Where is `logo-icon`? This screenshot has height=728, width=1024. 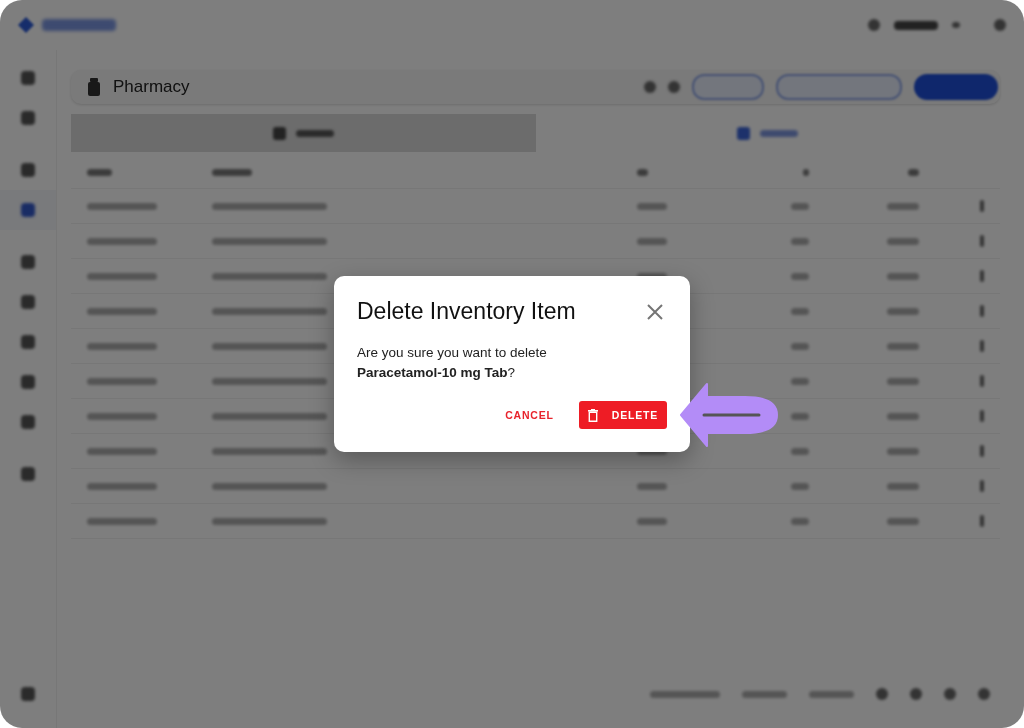 logo-icon is located at coordinates (26, 25).